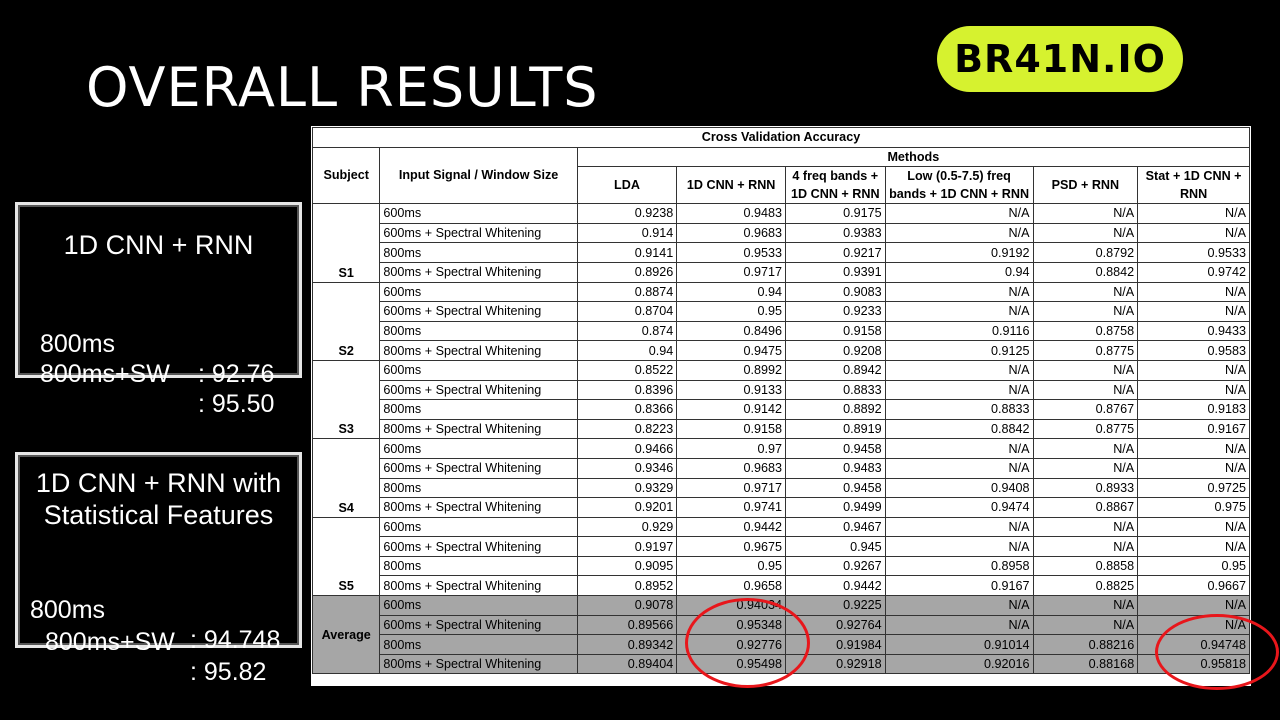 Image resolution: width=1280 pixels, height=720 pixels. I want to click on value-cell: 0.8758, so click(1085, 331).